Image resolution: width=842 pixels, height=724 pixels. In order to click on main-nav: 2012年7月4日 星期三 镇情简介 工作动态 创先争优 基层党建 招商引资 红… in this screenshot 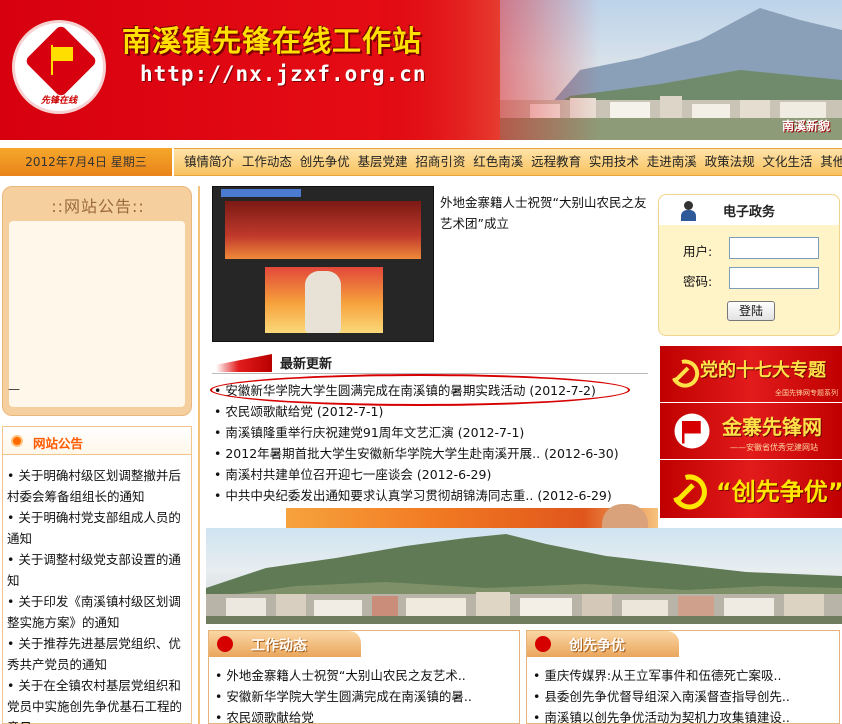, I will do `click(421, 161)`.